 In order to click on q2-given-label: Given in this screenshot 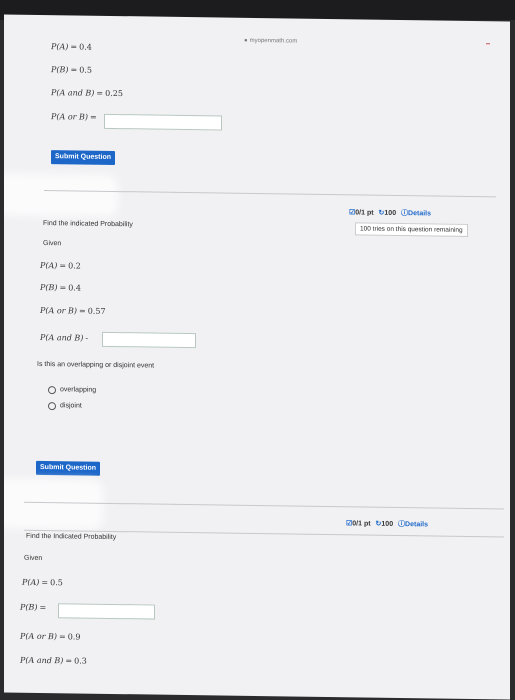, I will do `click(52, 244)`.